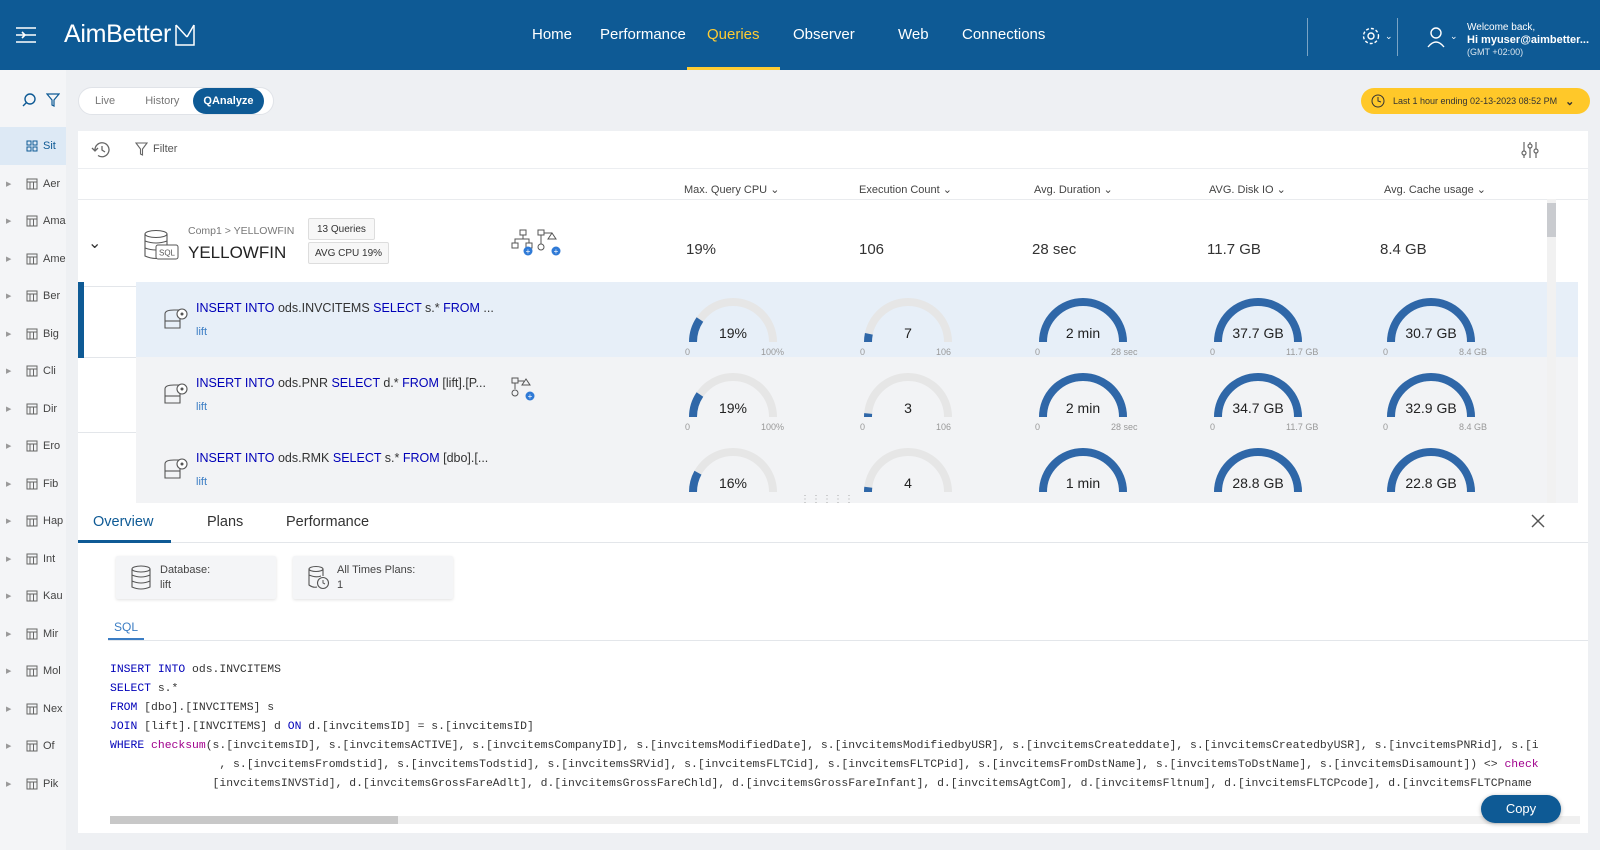  What do you see at coordinates (33, 521) in the screenshot?
I see `sidebar-item-server: ▶ Hap` at bounding box center [33, 521].